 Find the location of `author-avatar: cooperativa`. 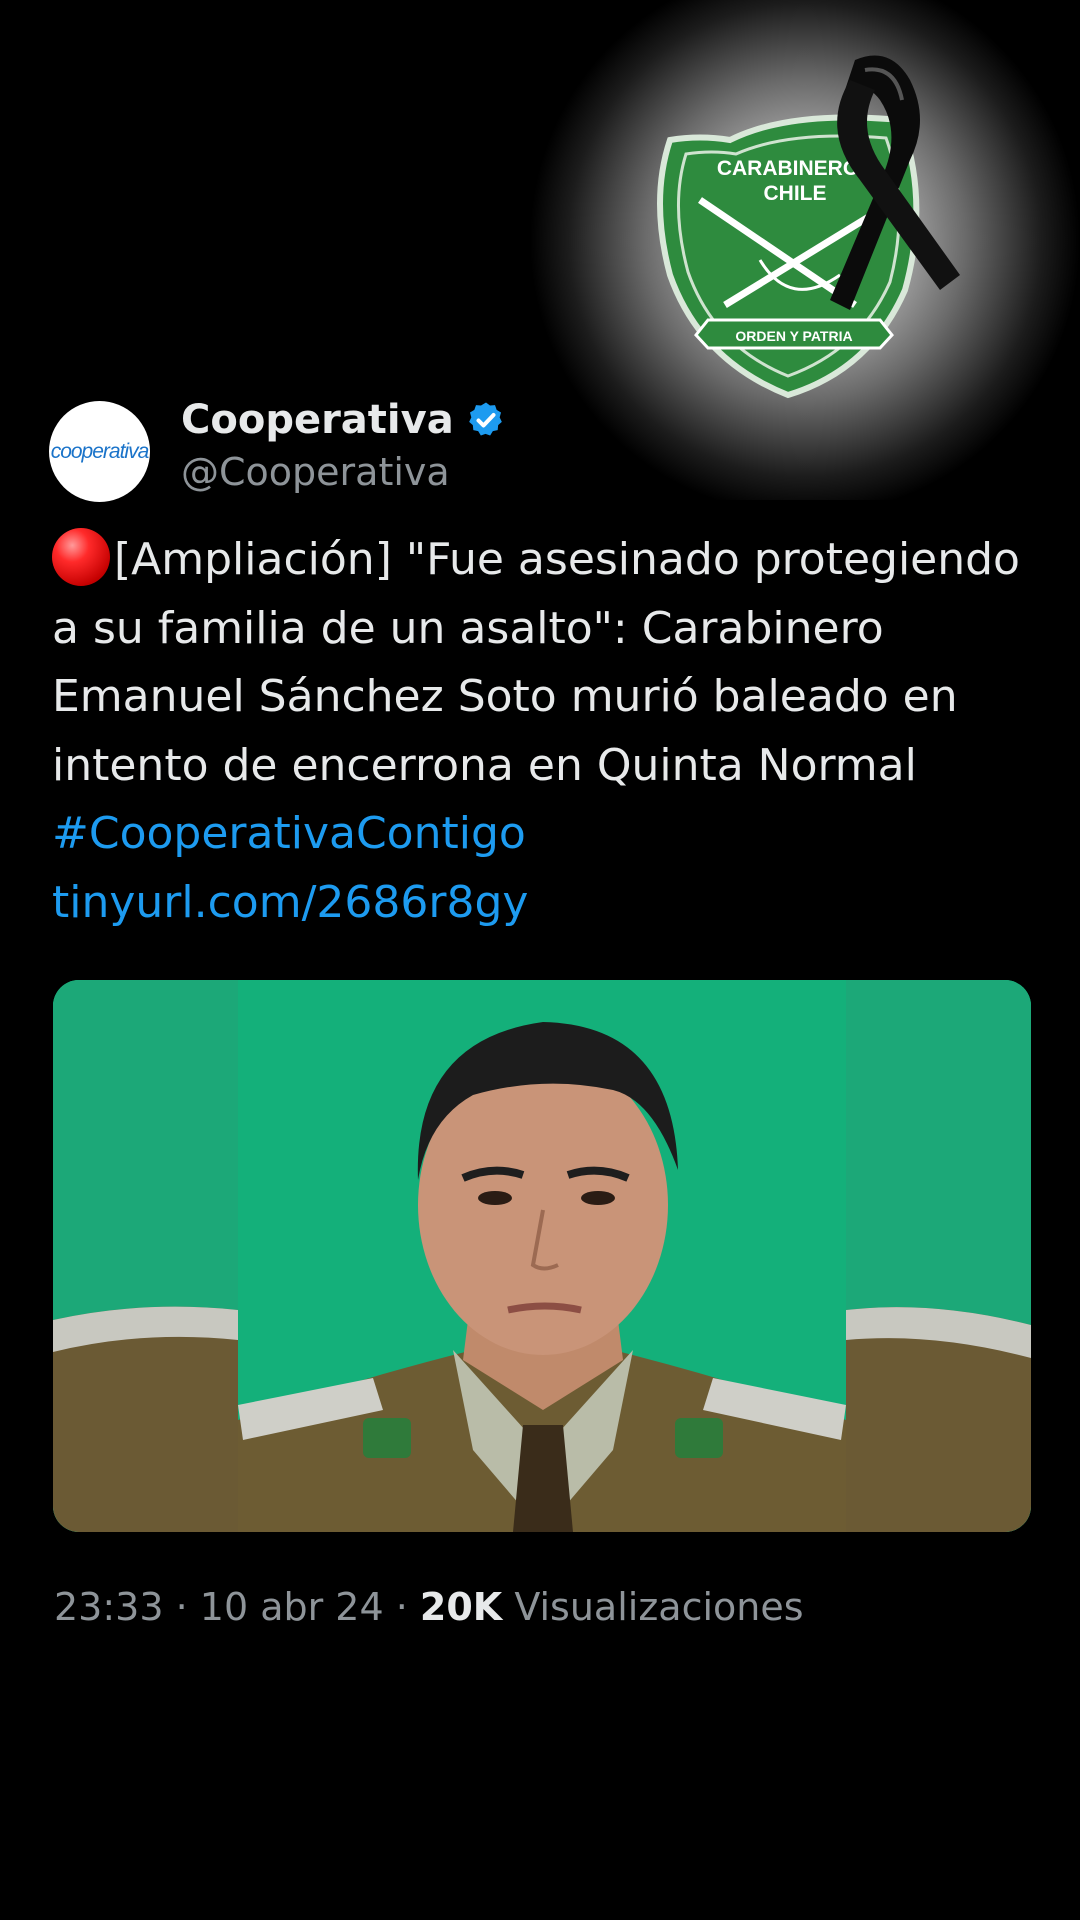

author-avatar: cooperativa is located at coordinates (99, 451).